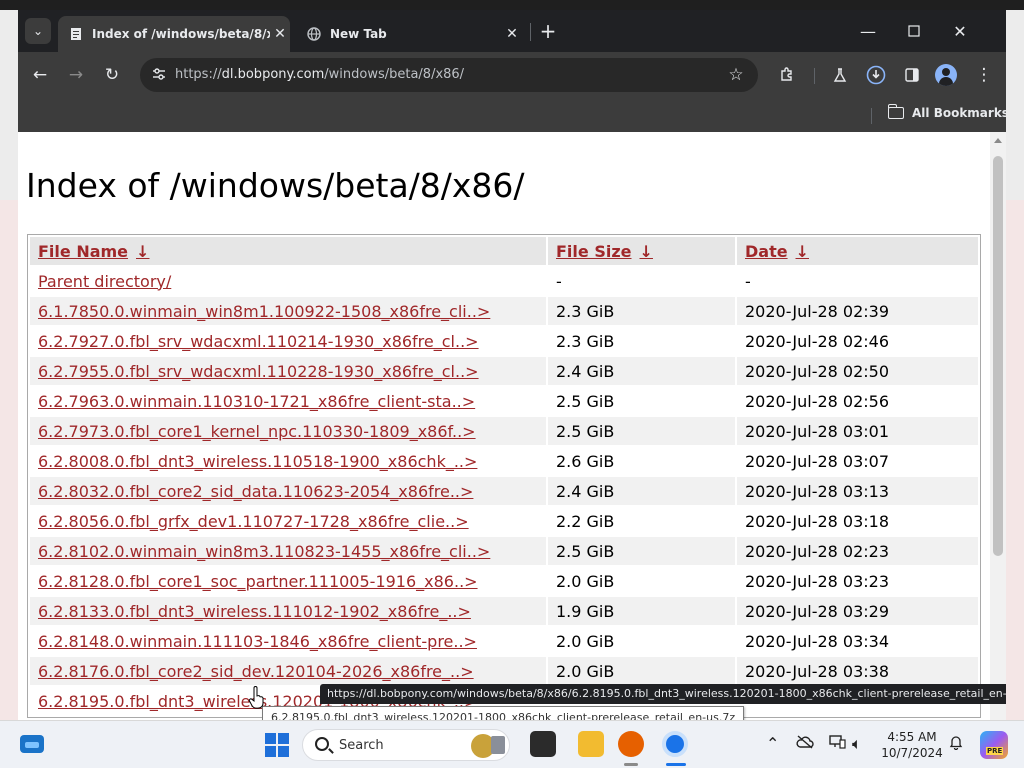 The image size is (1024, 768). Describe the element at coordinates (895, 111) in the screenshot. I see `folder-icon` at that location.